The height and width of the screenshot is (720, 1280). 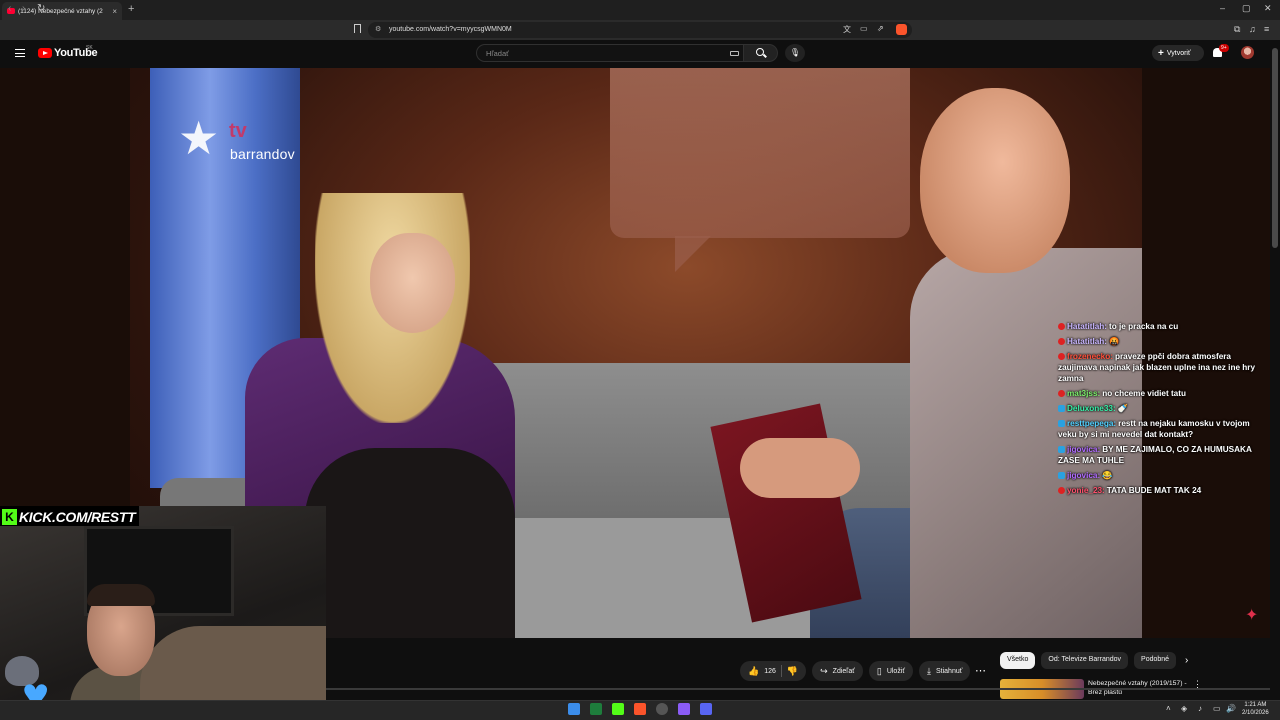 I want to click on chat-text: 🤬, so click(x=1114, y=342).